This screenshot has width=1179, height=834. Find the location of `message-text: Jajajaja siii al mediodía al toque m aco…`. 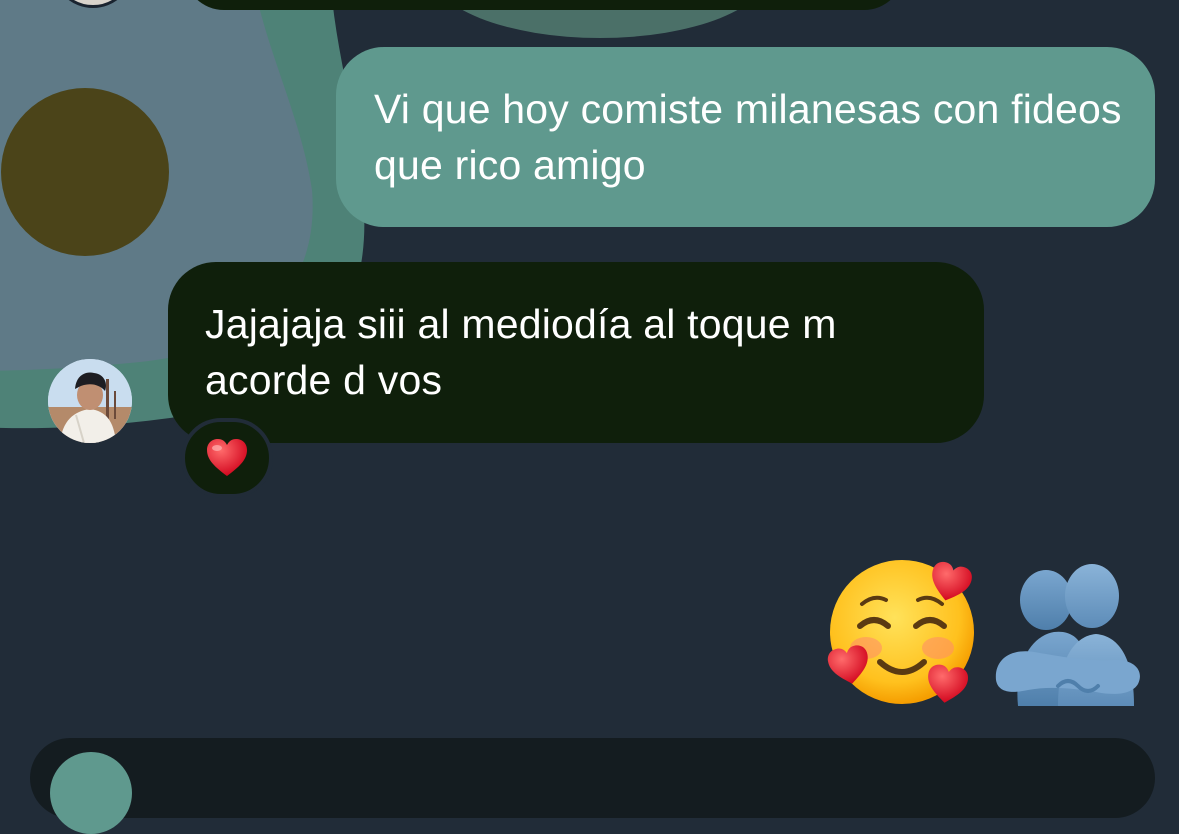

message-text: Jajajaja siii al mediodía al toque m aco… is located at coordinates (521, 352).